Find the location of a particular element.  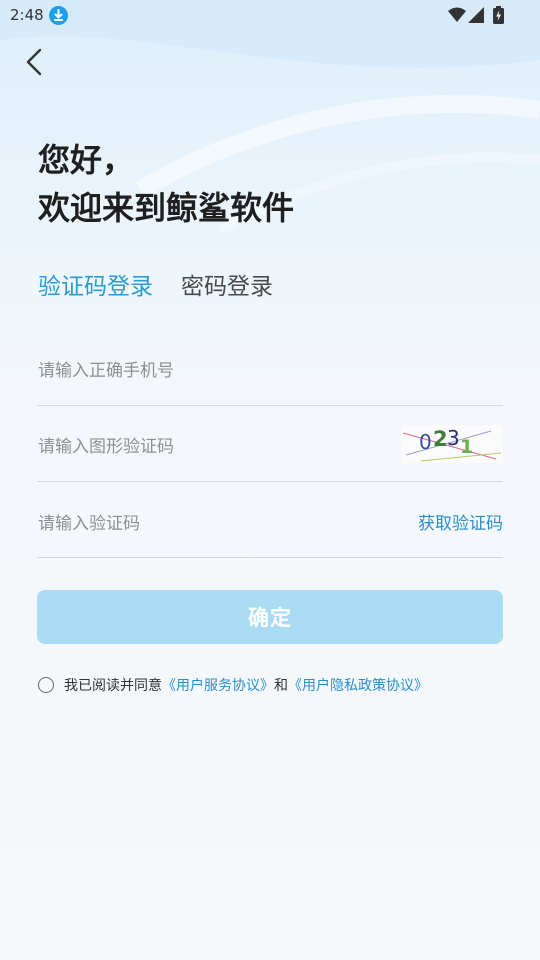

get-code-button: 获取验证码 is located at coordinates (460, 521).